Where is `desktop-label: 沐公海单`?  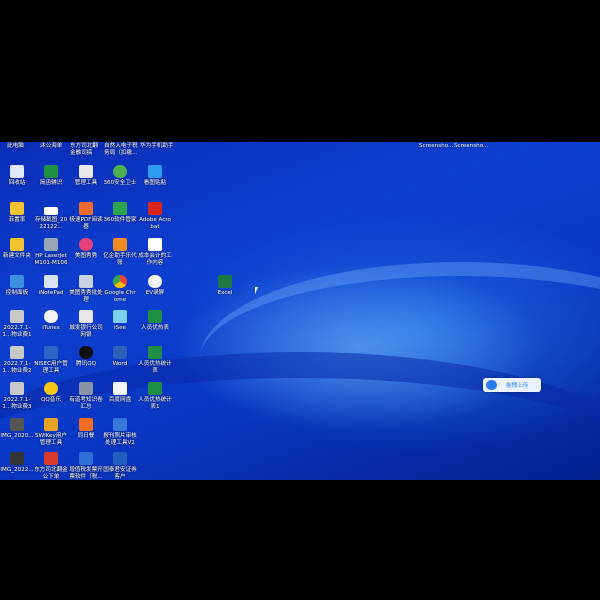 desktop-label: 沐公海单 is located at coordinates (51, 146).